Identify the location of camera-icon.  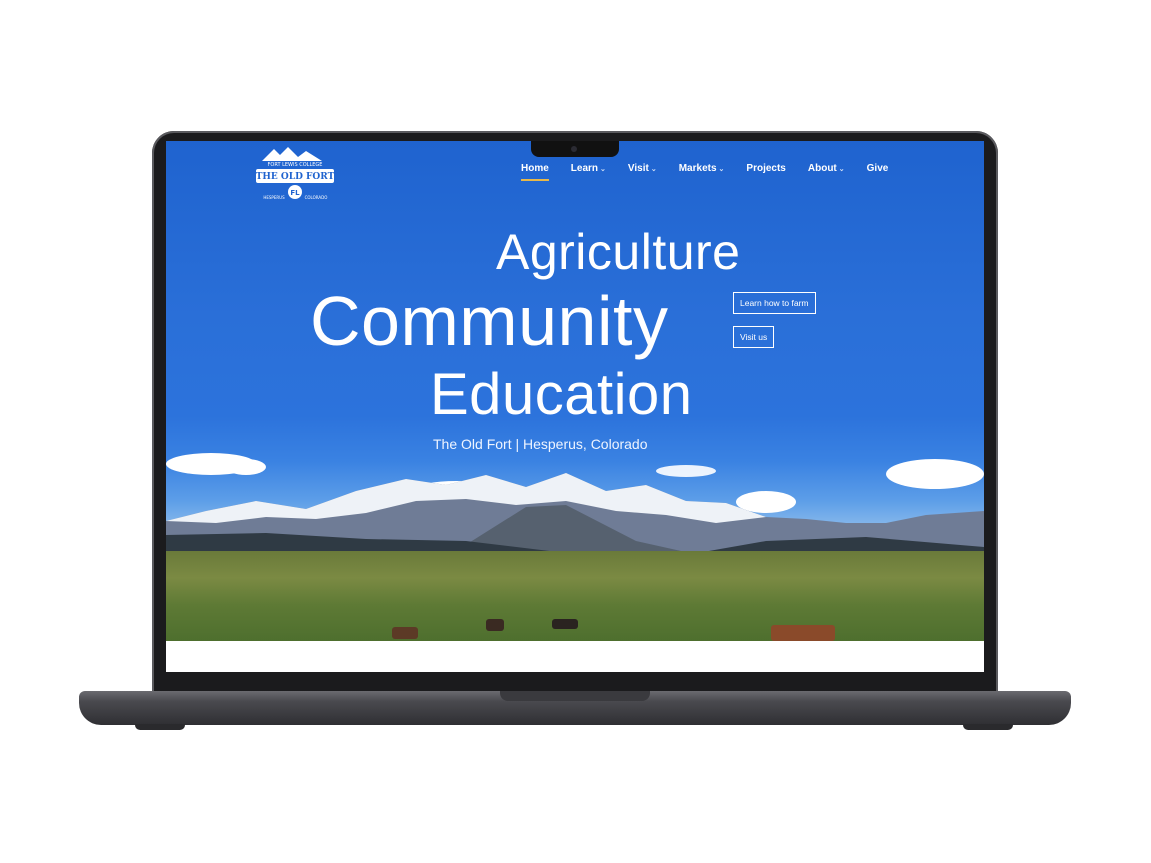
(574, 149).